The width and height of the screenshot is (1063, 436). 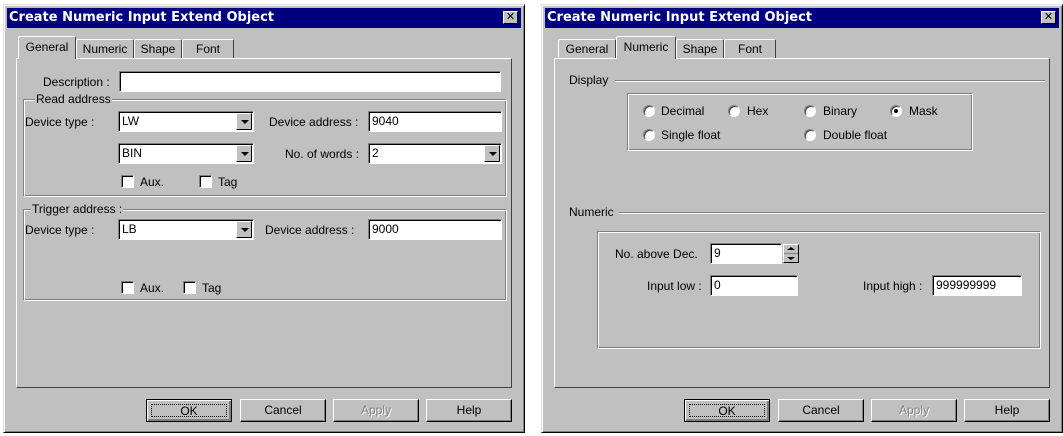 What do you see at coordinates (314, 122) in the screenshot?
I see `read-device-address-label: Device address :` at bounding box center [314, 122].